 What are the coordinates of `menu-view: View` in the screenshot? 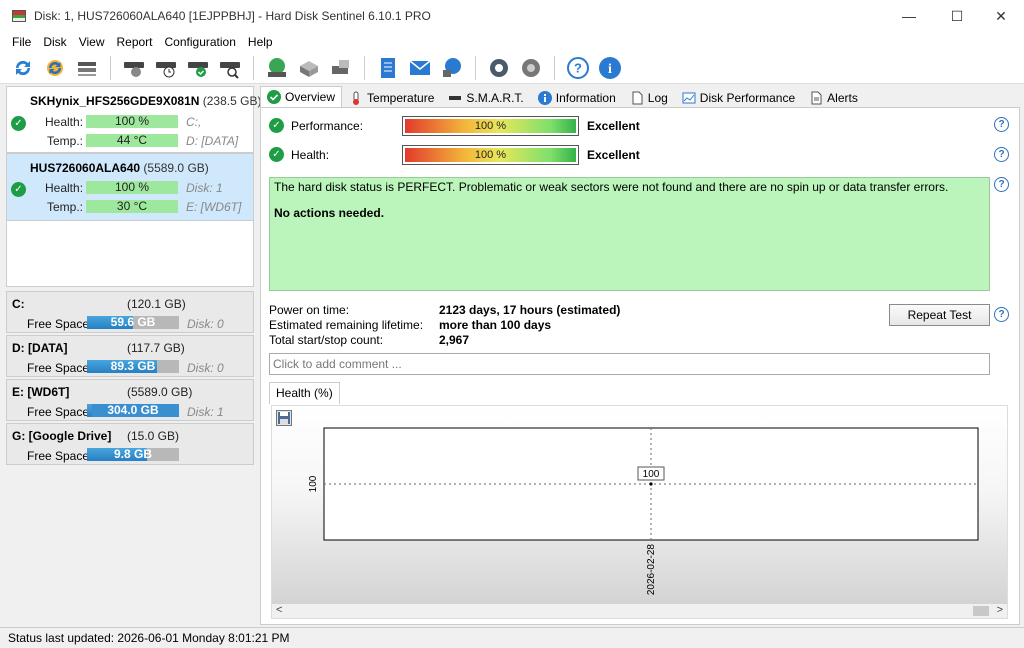 It's located at (92, 42).